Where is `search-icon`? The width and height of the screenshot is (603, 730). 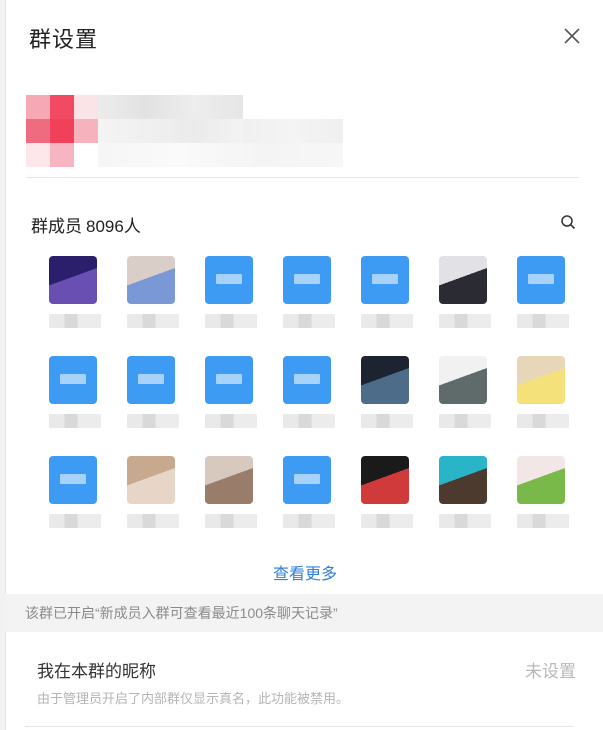
search-icon is located at coordinates (568, 222).